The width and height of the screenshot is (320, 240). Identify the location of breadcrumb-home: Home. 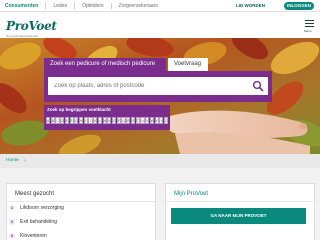
(12, 161).